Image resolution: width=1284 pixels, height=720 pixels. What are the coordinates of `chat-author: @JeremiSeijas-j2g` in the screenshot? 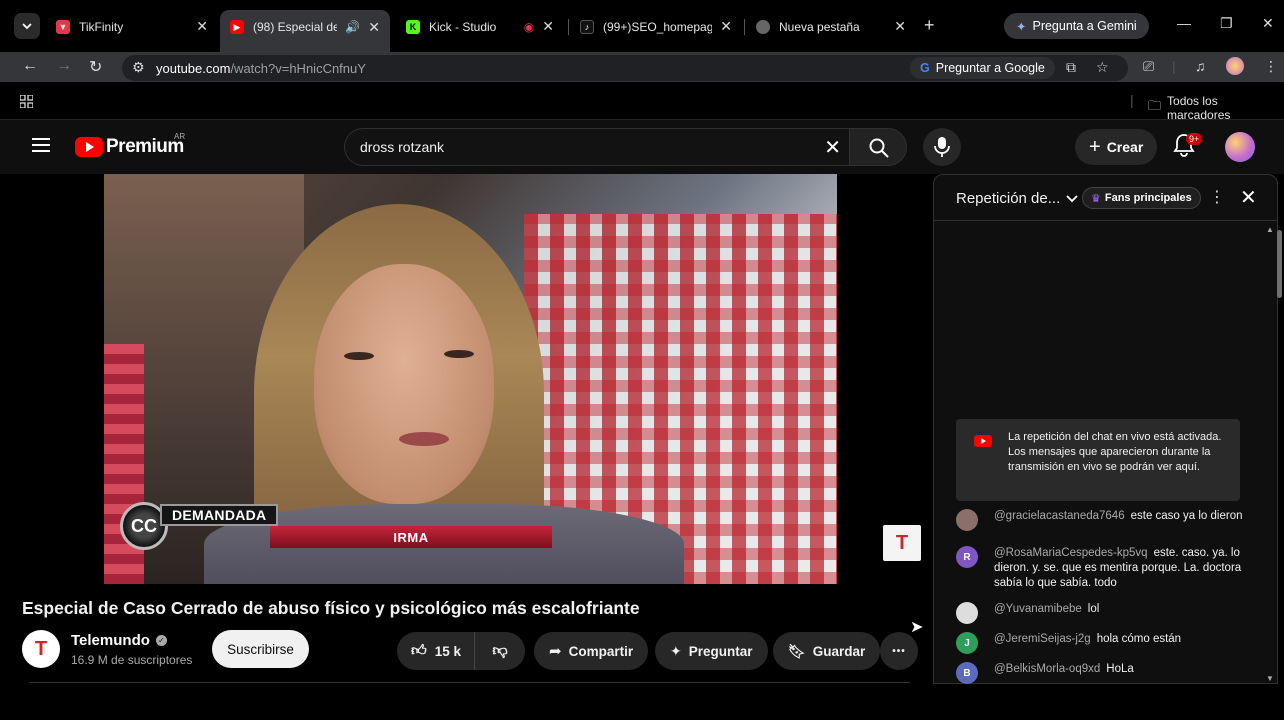 It's located at (1042, 639).